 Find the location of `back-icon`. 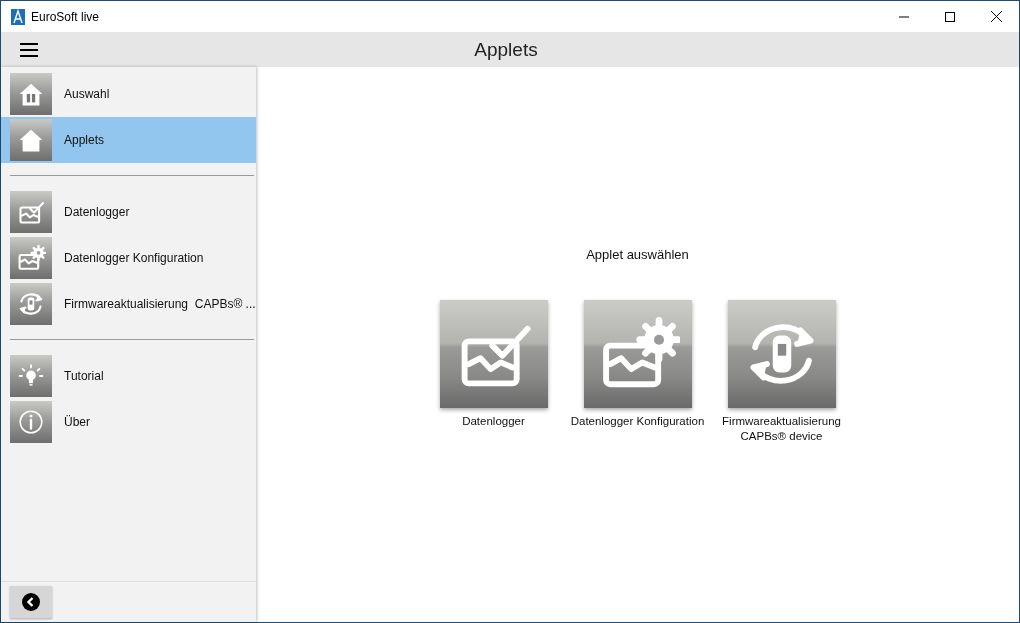

back-icon is located at coordinates (31, 602).